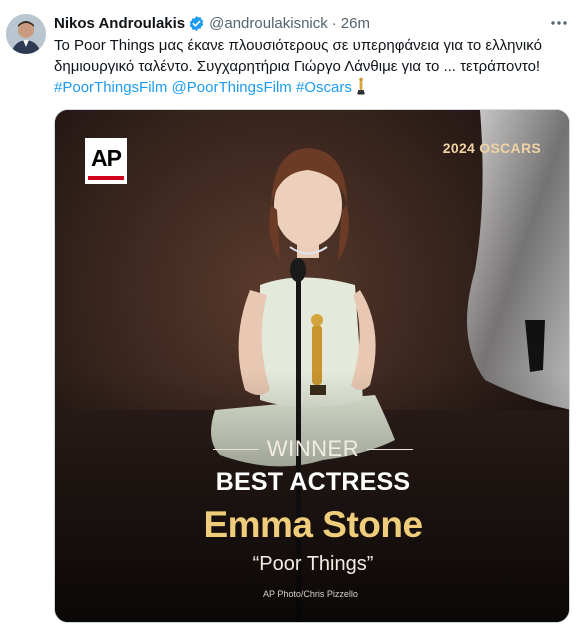  I want to click on verified-badge-icon, so click(196, 23).